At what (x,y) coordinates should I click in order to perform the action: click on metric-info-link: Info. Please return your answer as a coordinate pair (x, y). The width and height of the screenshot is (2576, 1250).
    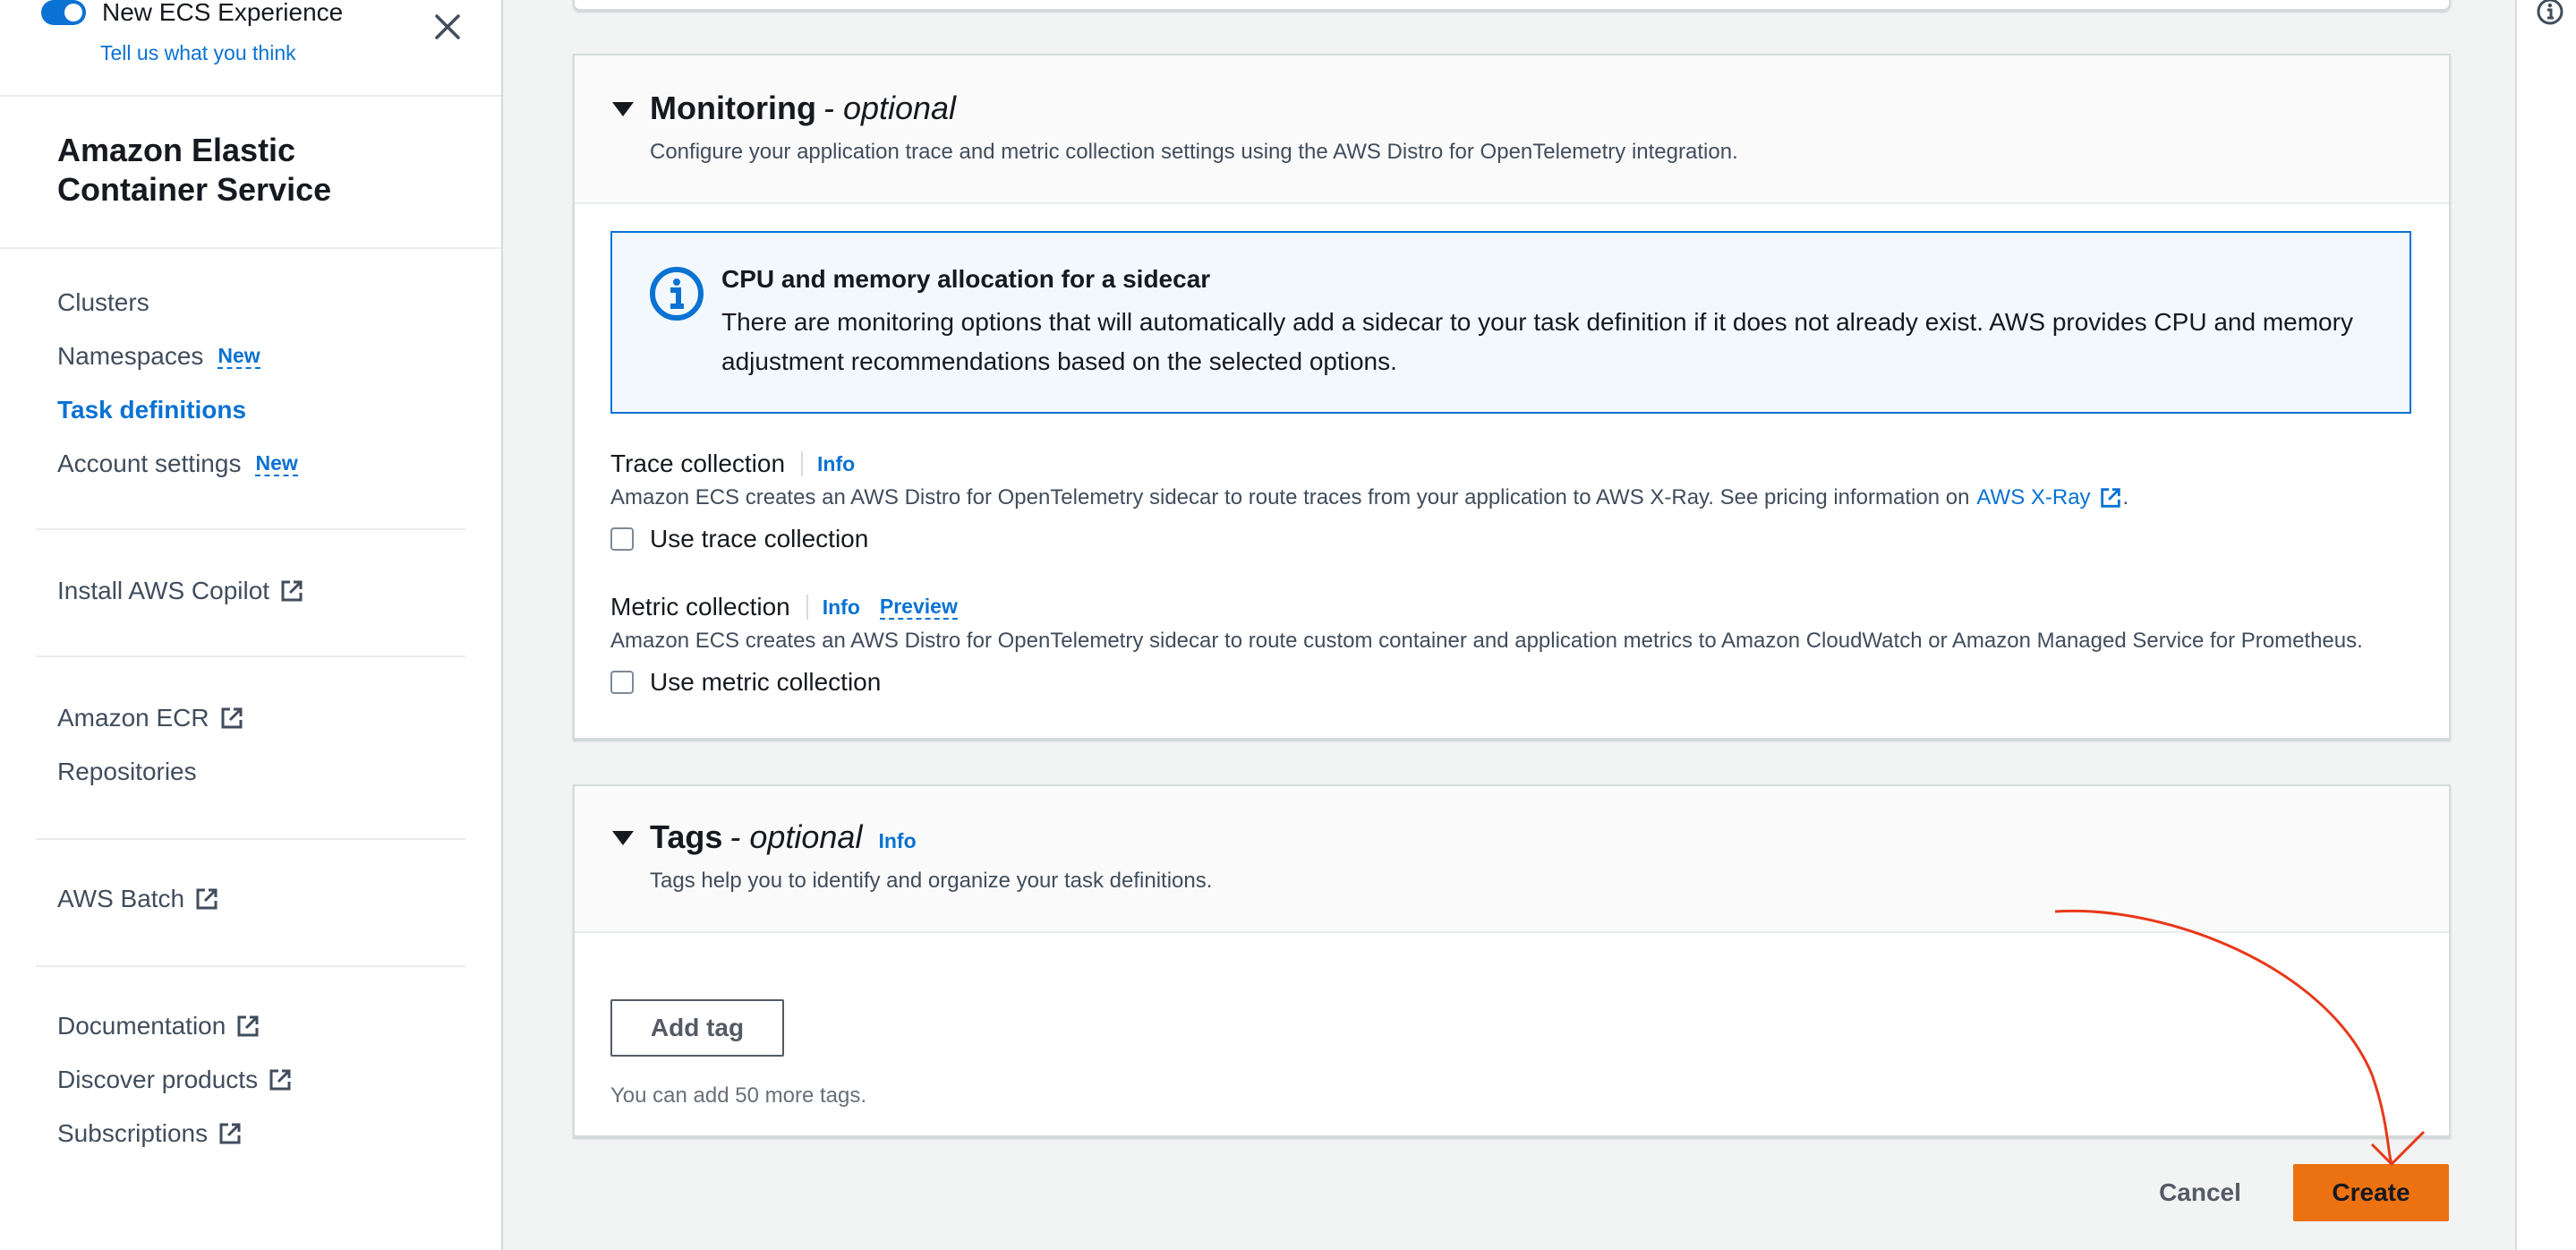
    Looking at the image, I should click on (841, 607).